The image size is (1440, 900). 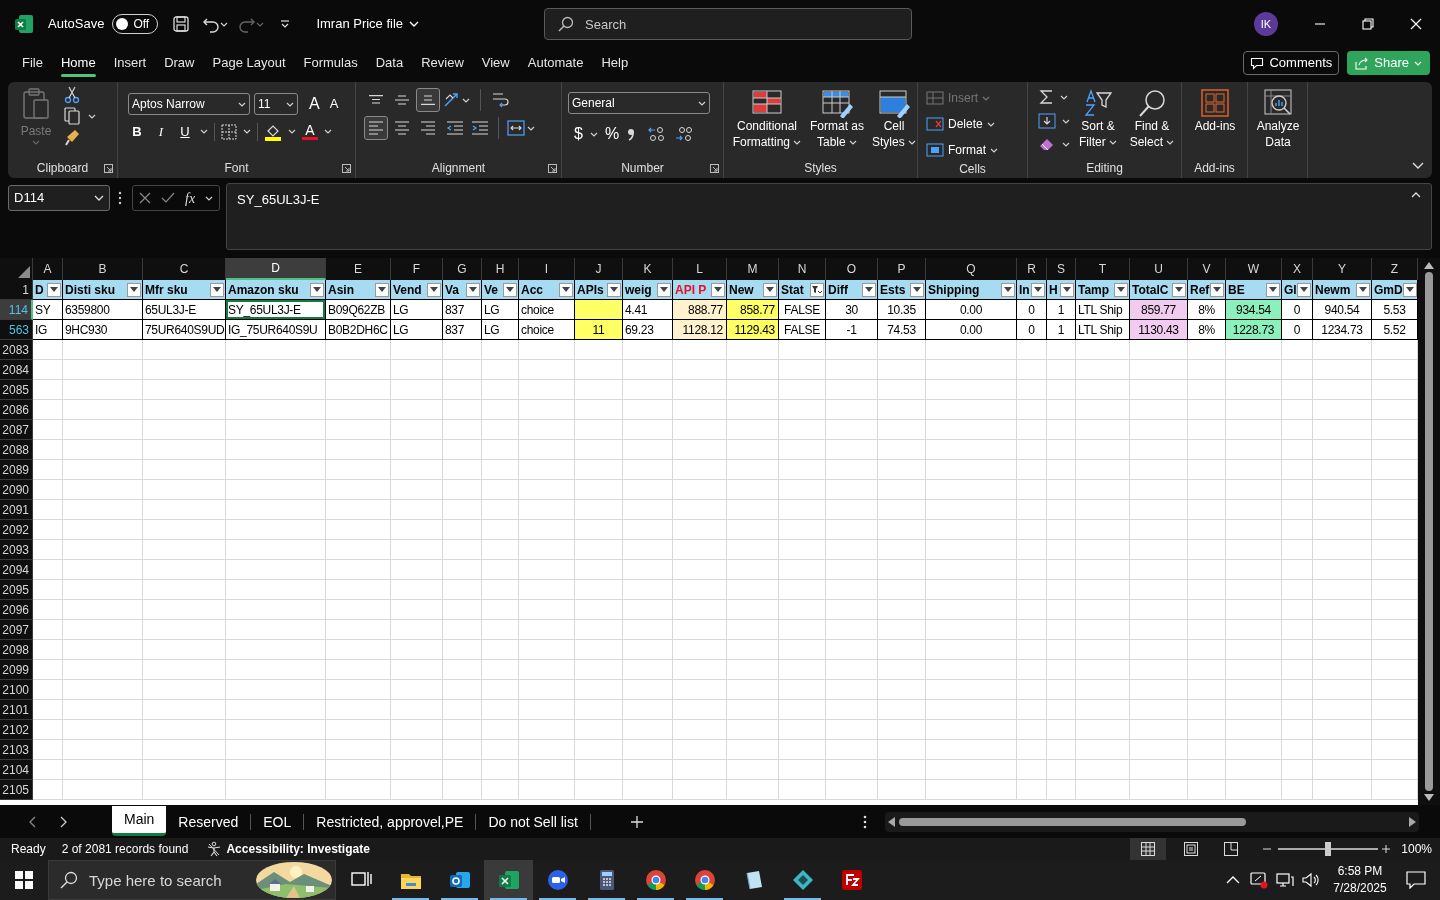 I want to click on row-number: 2099, so click(x=16, y=670).